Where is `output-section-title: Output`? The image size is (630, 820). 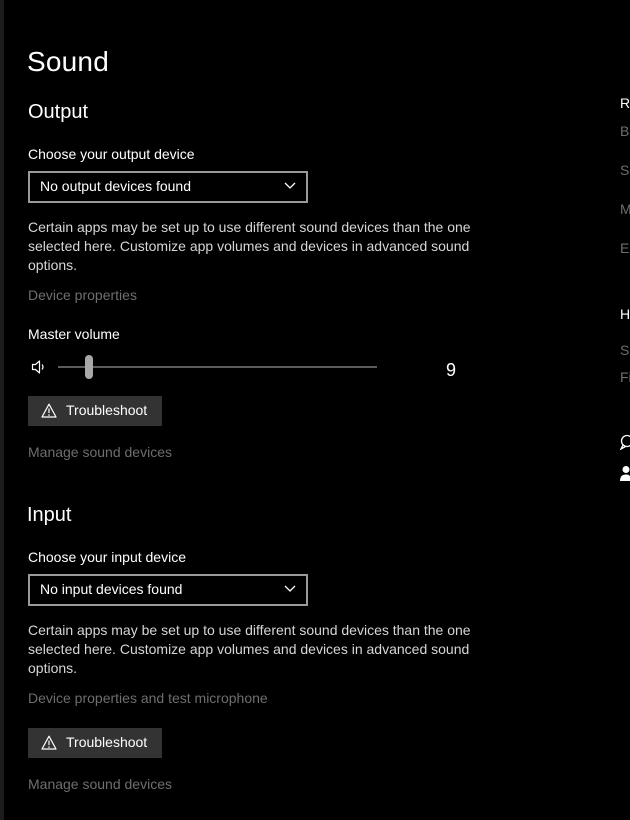
output-section-title: Output is located at coordinates (58, 112).